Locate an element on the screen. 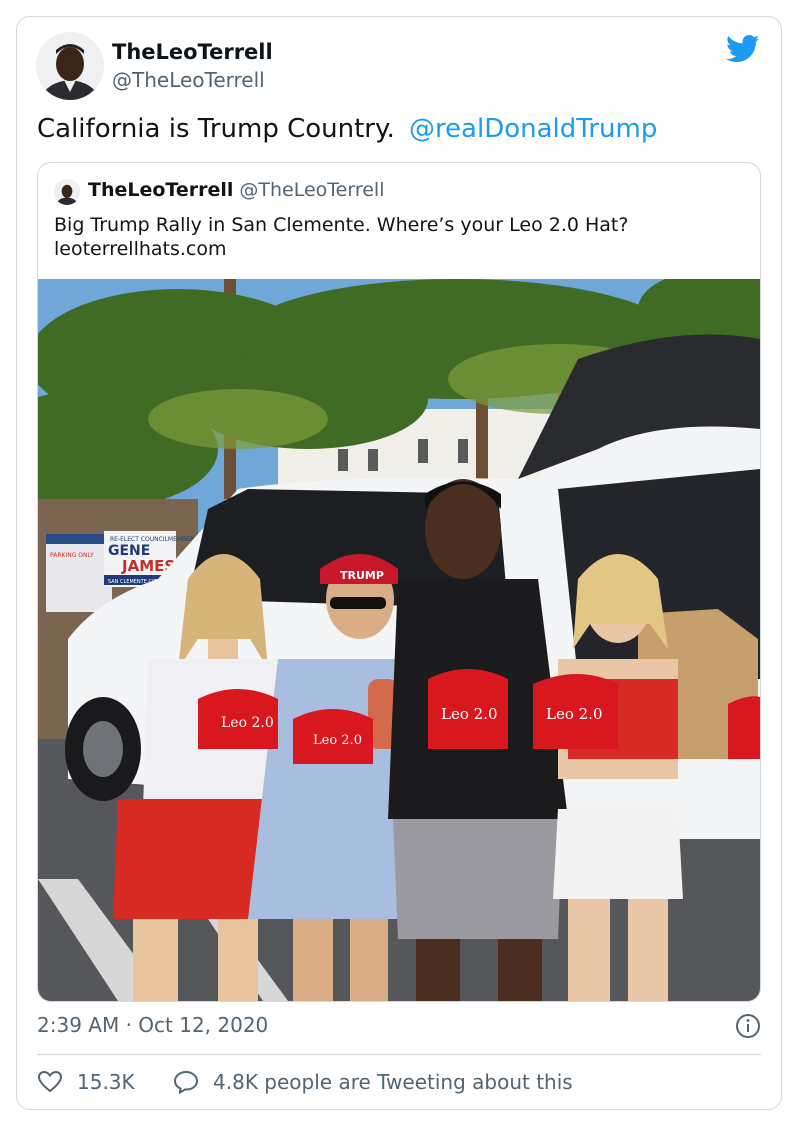 This screenshot has width=800, height=1135. tweeting-count: 4.8K people are Tweeting about this is located at coordinates (393, 1082).